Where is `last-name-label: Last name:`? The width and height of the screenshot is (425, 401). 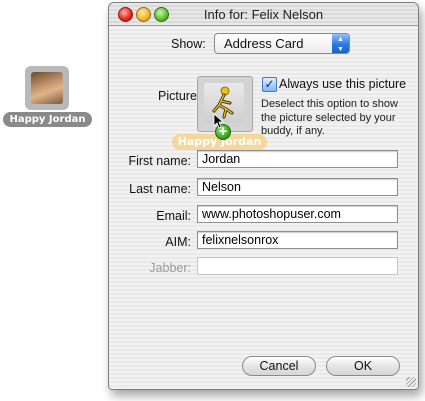 last-name-label: Last name: is located at coordinates (160, 189).